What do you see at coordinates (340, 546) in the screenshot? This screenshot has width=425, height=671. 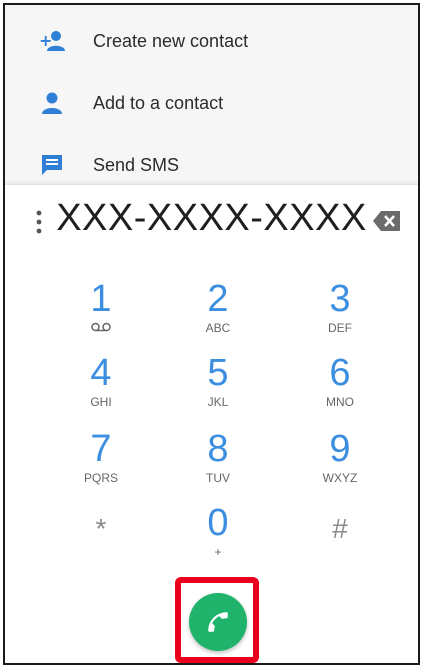 I see `key-hash: #` at bounding box center [340, 546].